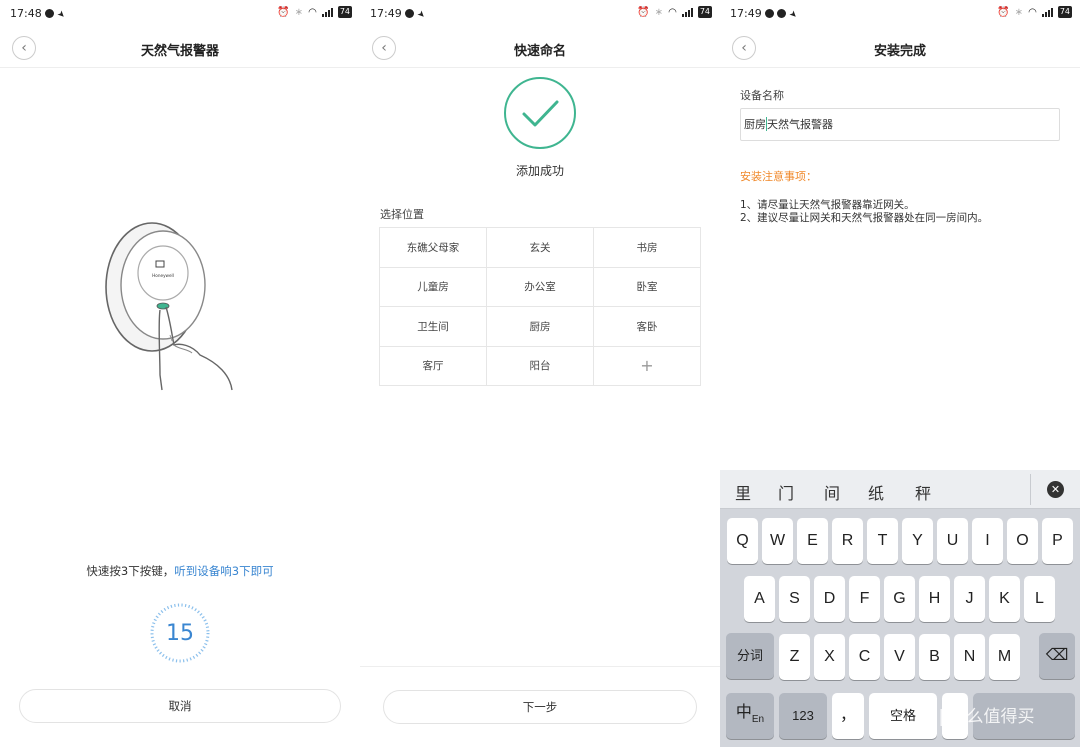 This screenshot has width=1080, height=747. Describe the element at coordinates (1064, 12) in the screenshot. I see `battery-icon: 74` at that location.